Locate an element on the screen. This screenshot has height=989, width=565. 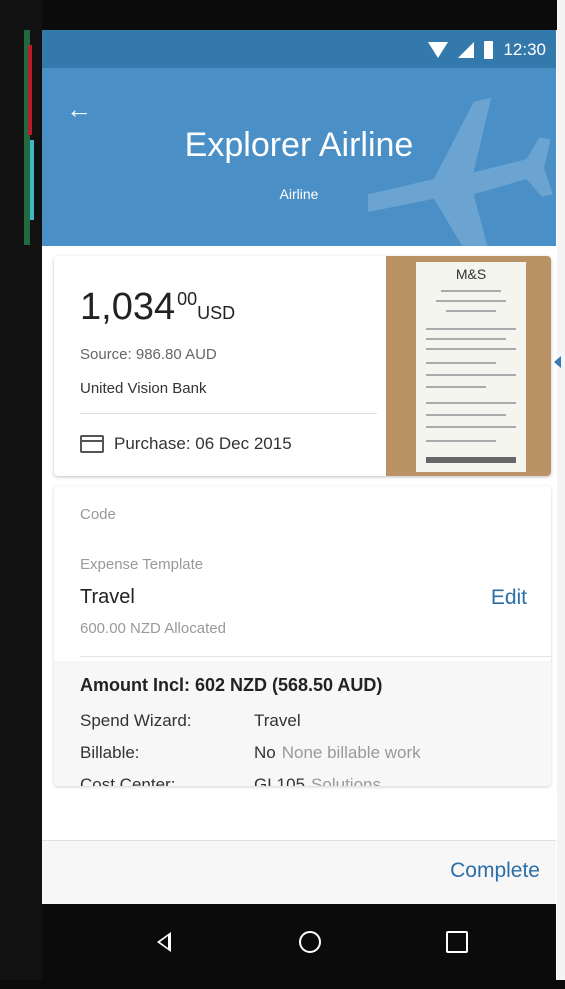
detail-row-value: No None billable work is located at coordinates (337, 752).